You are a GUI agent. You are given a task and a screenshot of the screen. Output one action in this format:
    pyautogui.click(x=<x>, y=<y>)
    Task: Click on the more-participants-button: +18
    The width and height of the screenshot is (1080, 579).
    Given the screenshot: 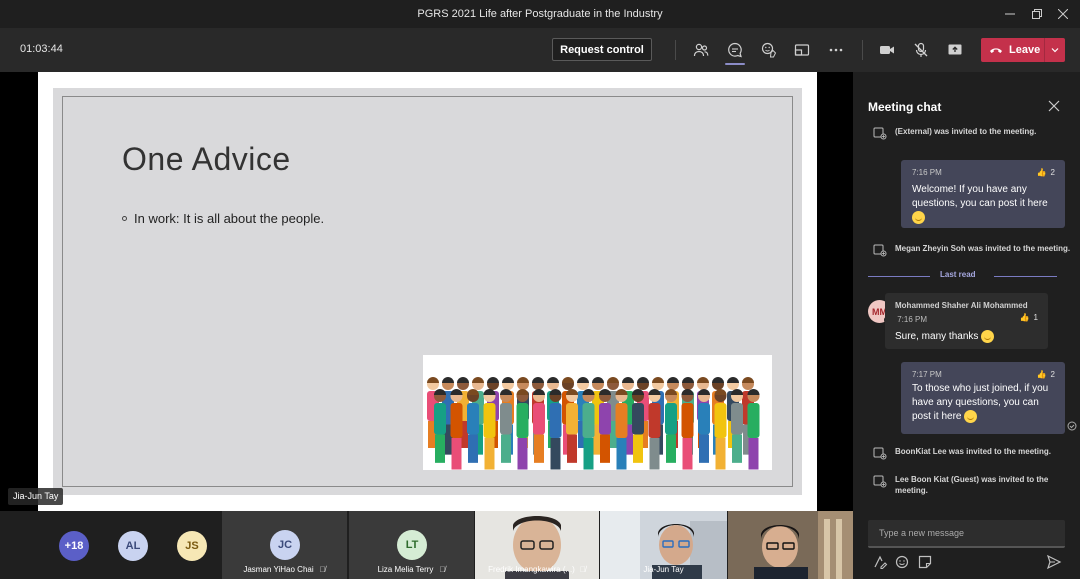 What is the action you would take?
    pyautogui.click(x=74, y=546)
    